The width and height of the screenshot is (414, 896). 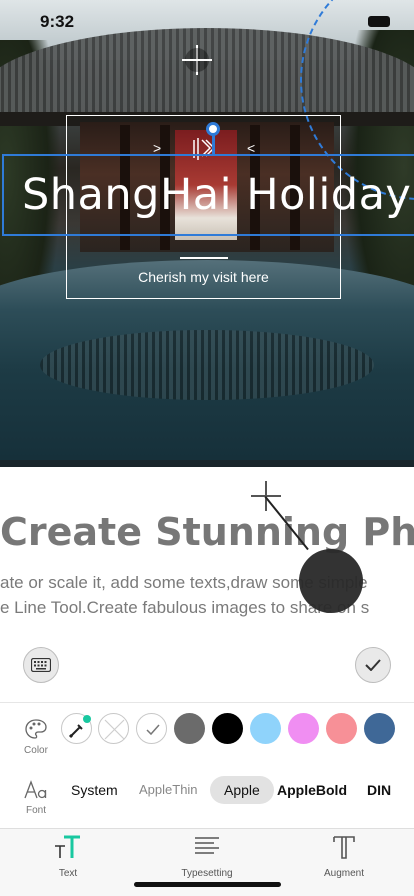 I want to click on no-color-icon, so click(x=114, y=729).